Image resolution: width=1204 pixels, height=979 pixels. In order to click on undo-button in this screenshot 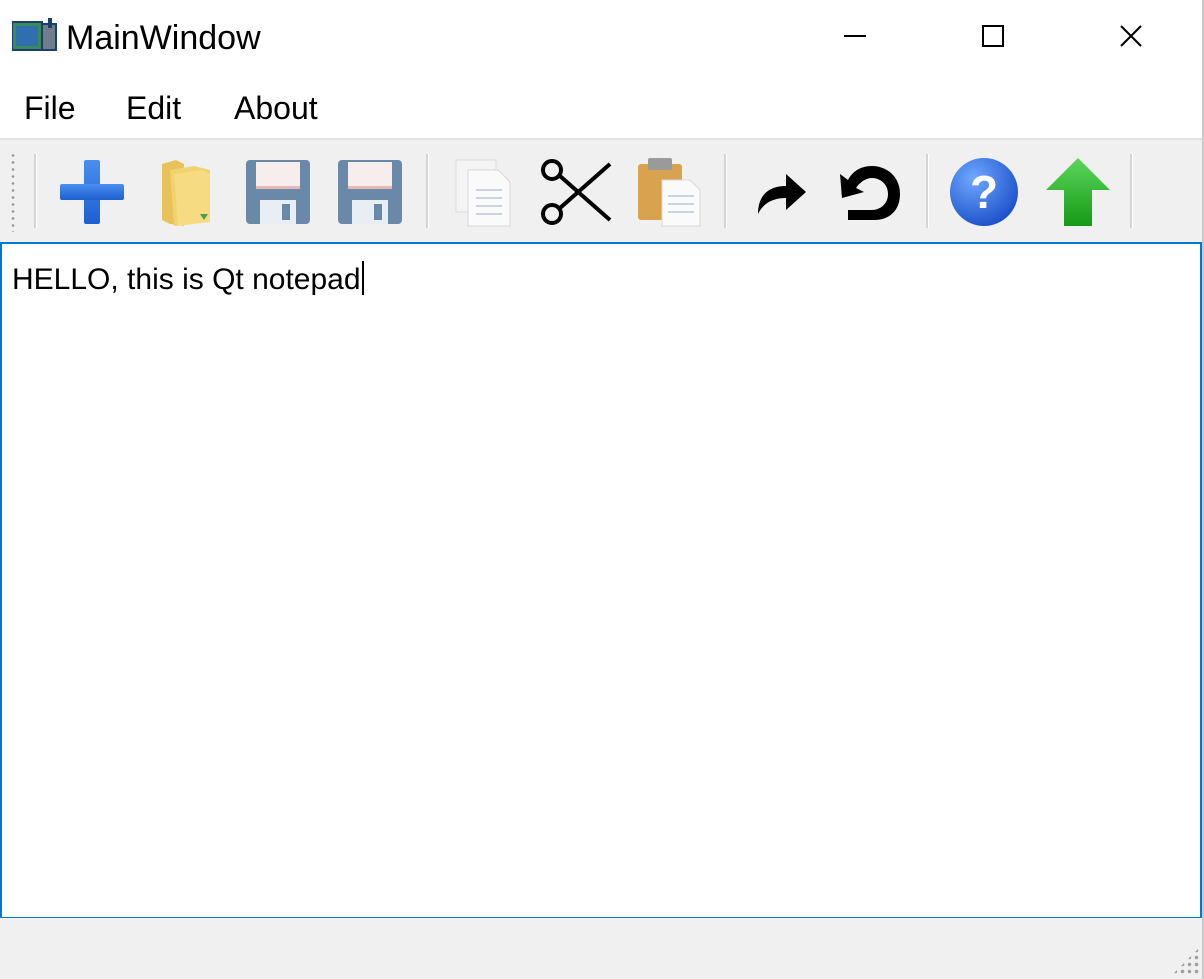, I will do `click(872, 192)`.